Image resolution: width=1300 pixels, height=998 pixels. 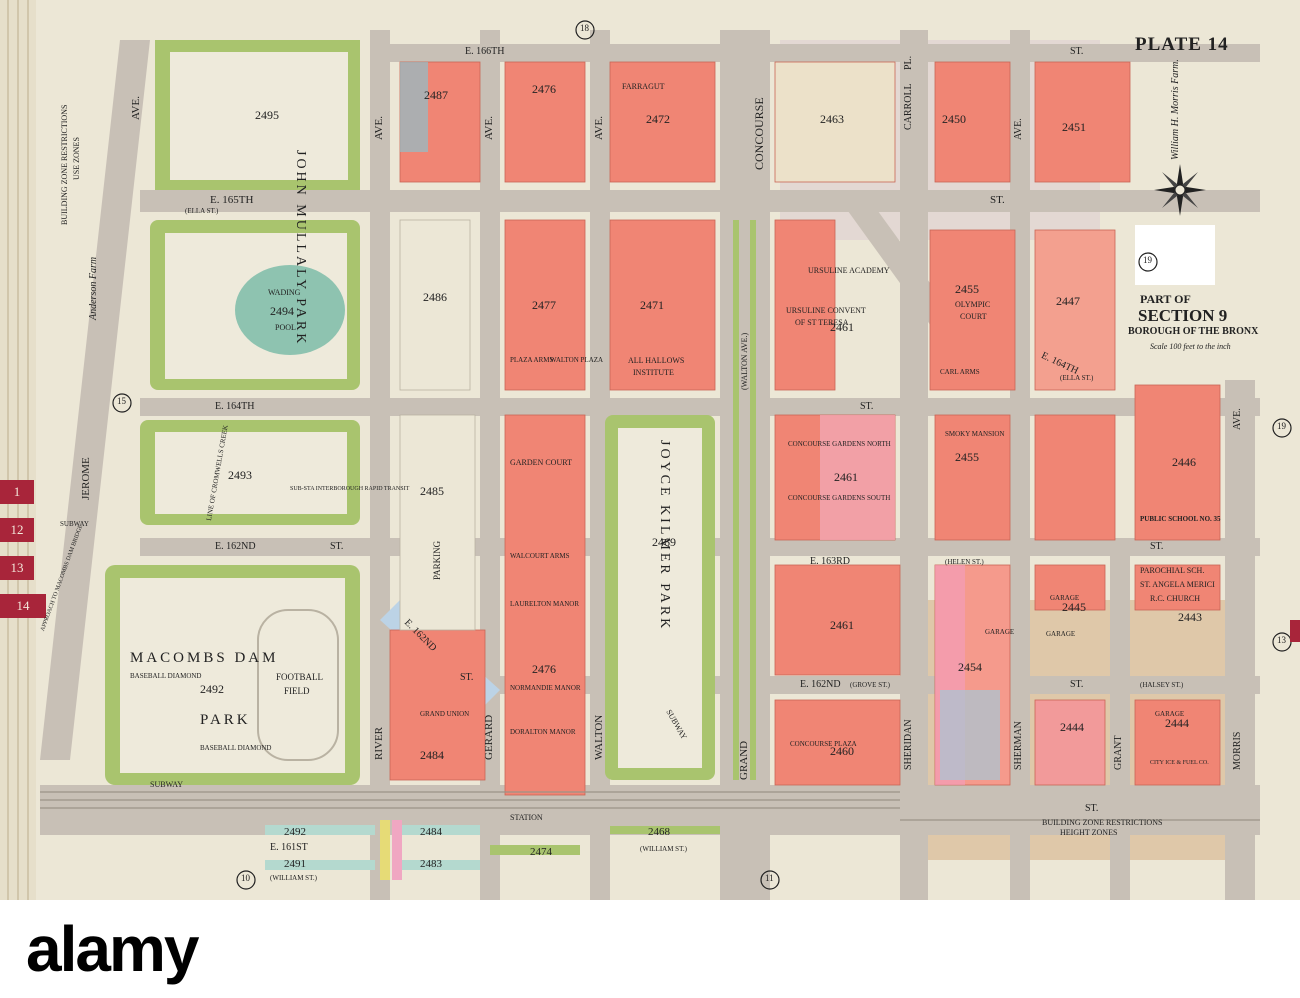 I want to click on garden-court-label: GARDEN COURT, so click(x=541, y=462).